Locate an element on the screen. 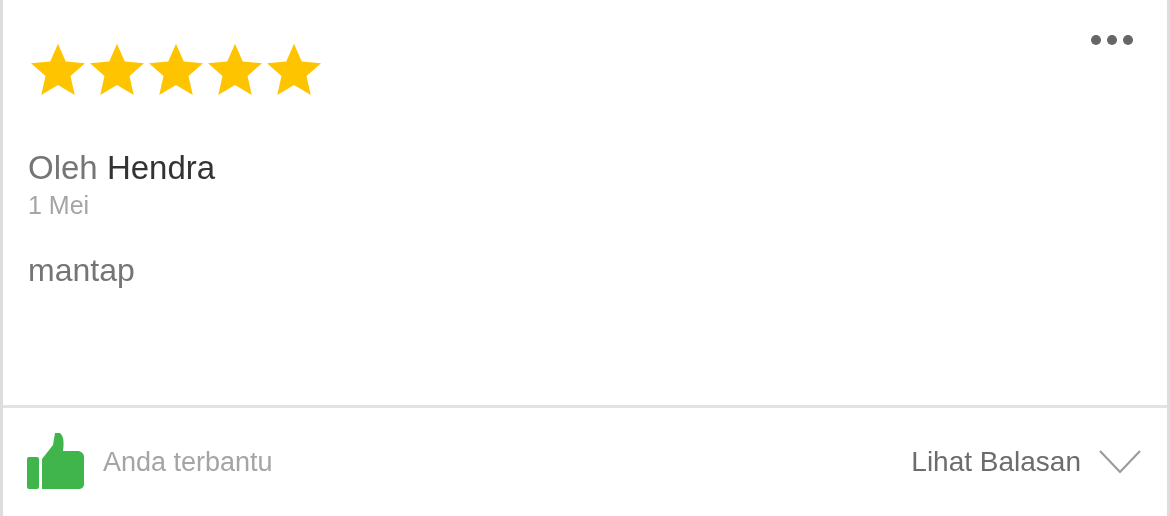 The image size is (1170, 516). more-icon is located at coordinates (1112, 40).